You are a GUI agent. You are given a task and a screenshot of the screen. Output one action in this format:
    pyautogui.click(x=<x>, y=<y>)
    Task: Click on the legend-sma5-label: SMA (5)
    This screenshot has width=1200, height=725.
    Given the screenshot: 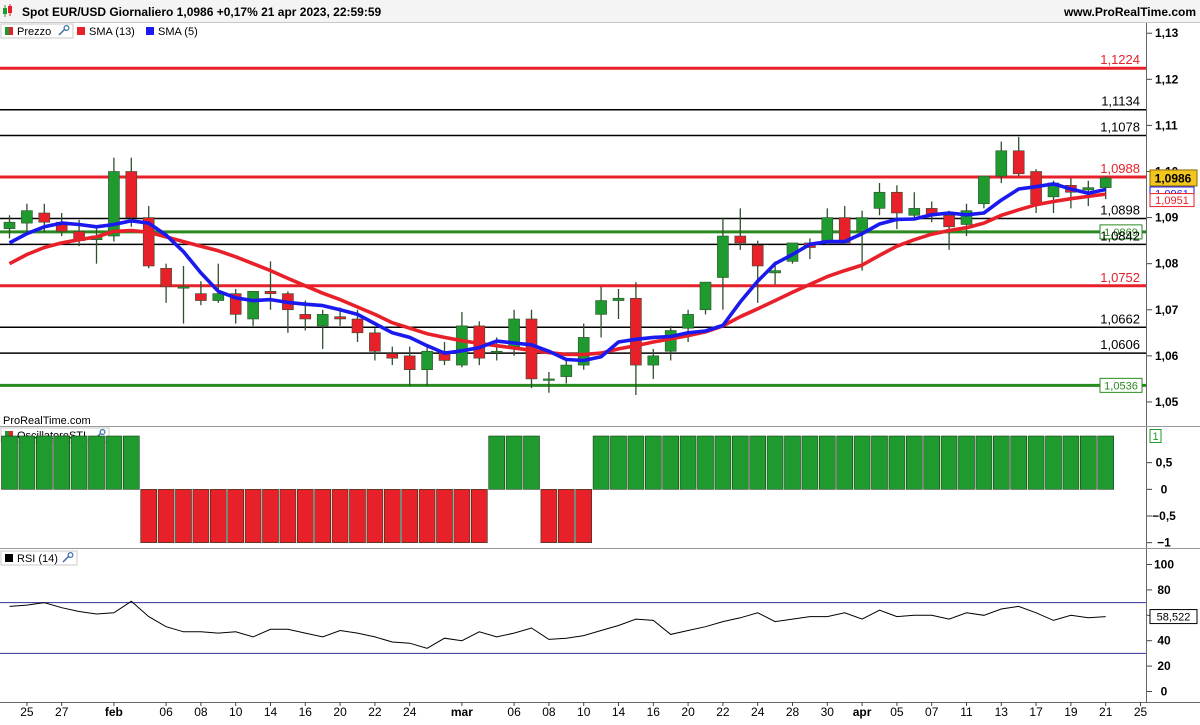 What is the action you would take?
    pyautogui.click(x=178, y=32)
    